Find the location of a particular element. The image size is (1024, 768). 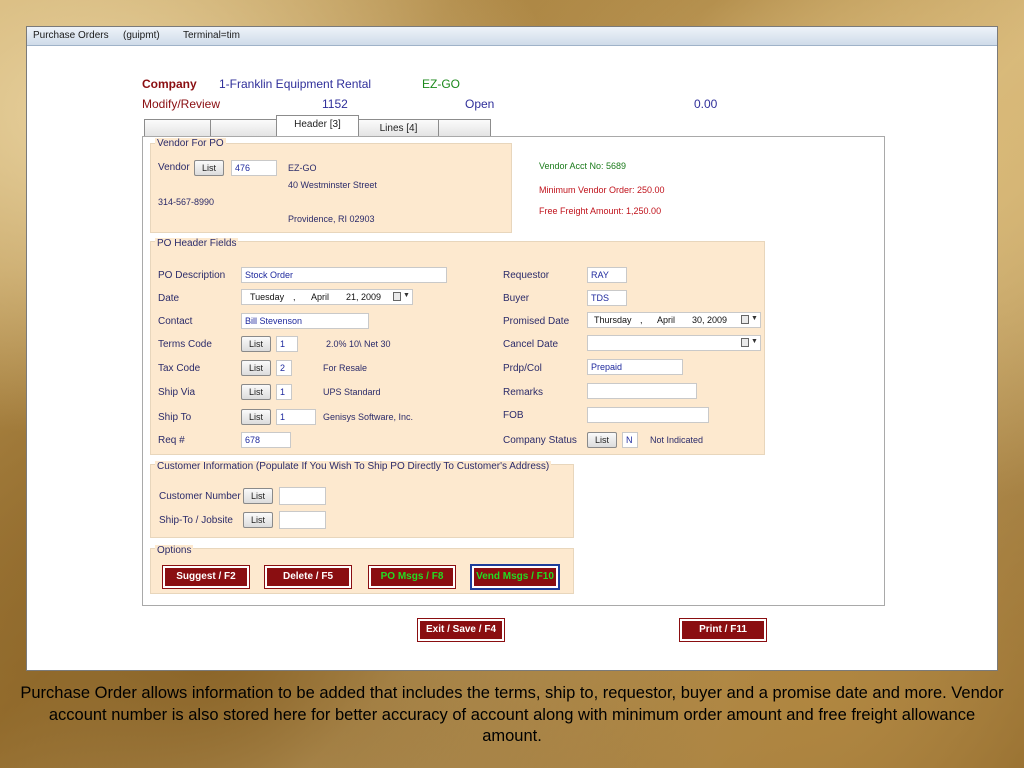

options-group-title: Options is located at coordinates (174, 550).